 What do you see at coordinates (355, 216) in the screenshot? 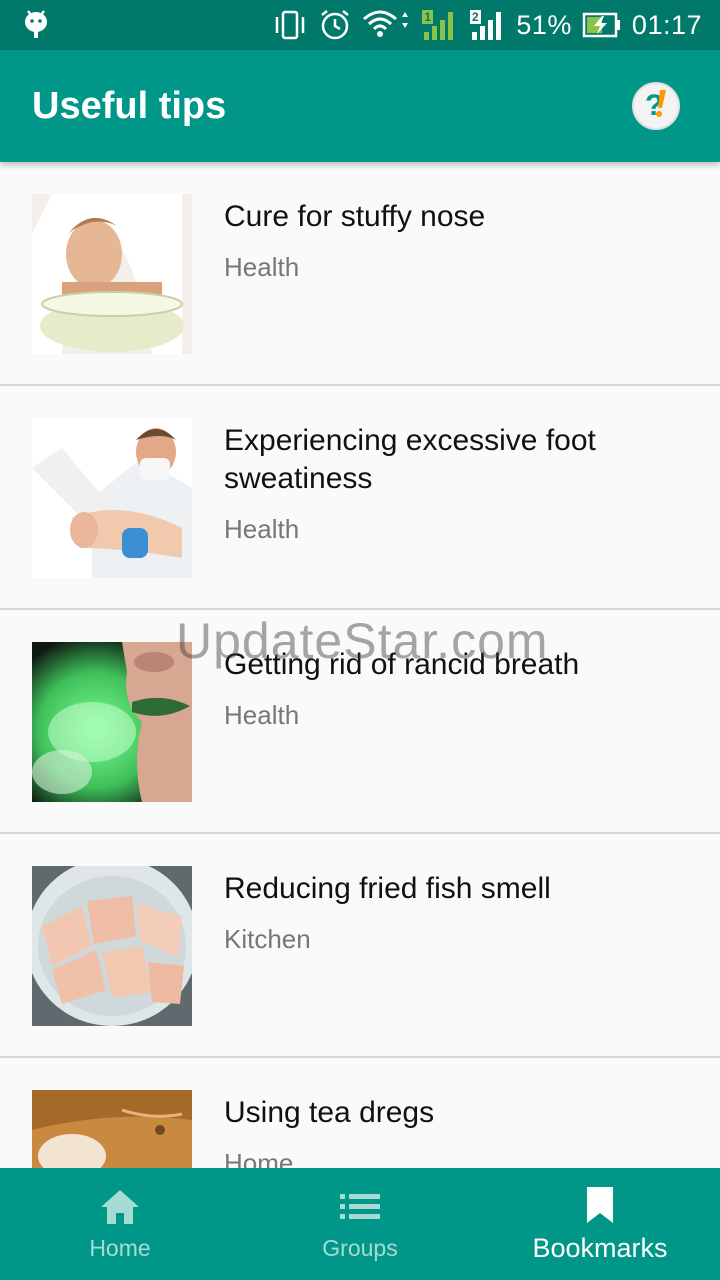
I see `tip-title: Cure for stuffy nose` at bounding box center [355, 216].